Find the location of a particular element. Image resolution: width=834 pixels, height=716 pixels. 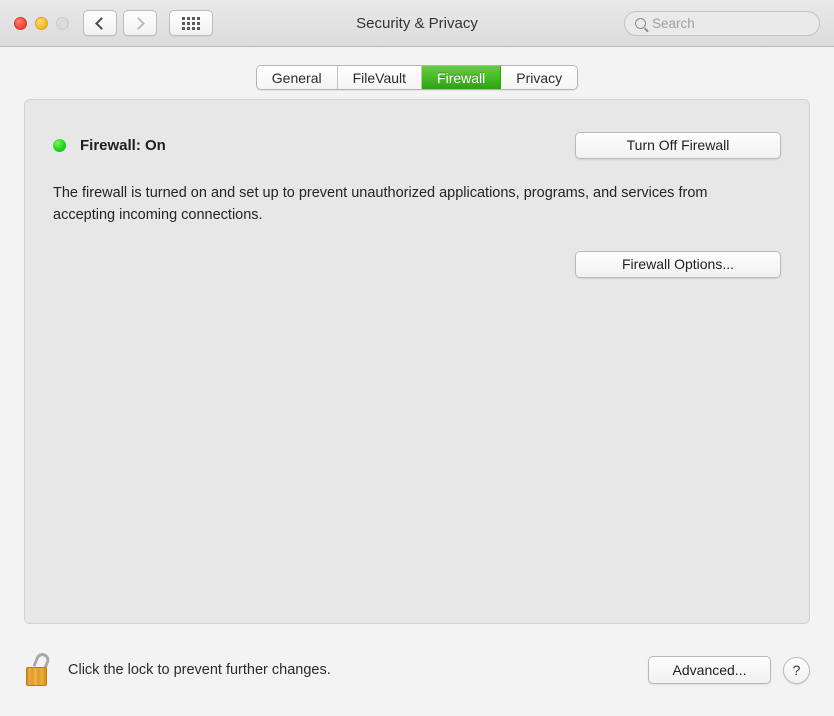

chevron-left-icon is located at coordinates (101, 23).